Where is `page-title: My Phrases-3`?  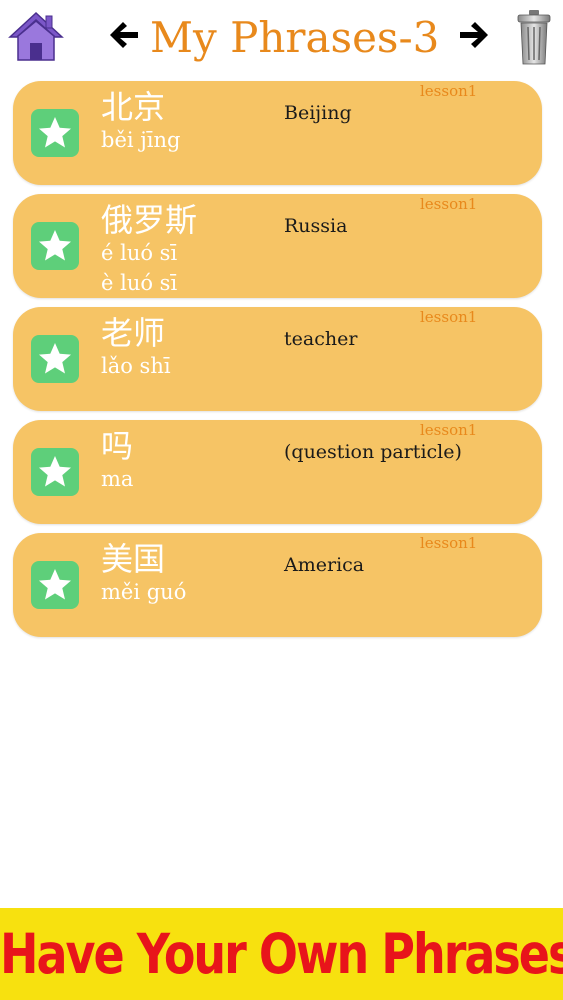
page-title: My Phrases-3 is located at coordinates (295, 37).